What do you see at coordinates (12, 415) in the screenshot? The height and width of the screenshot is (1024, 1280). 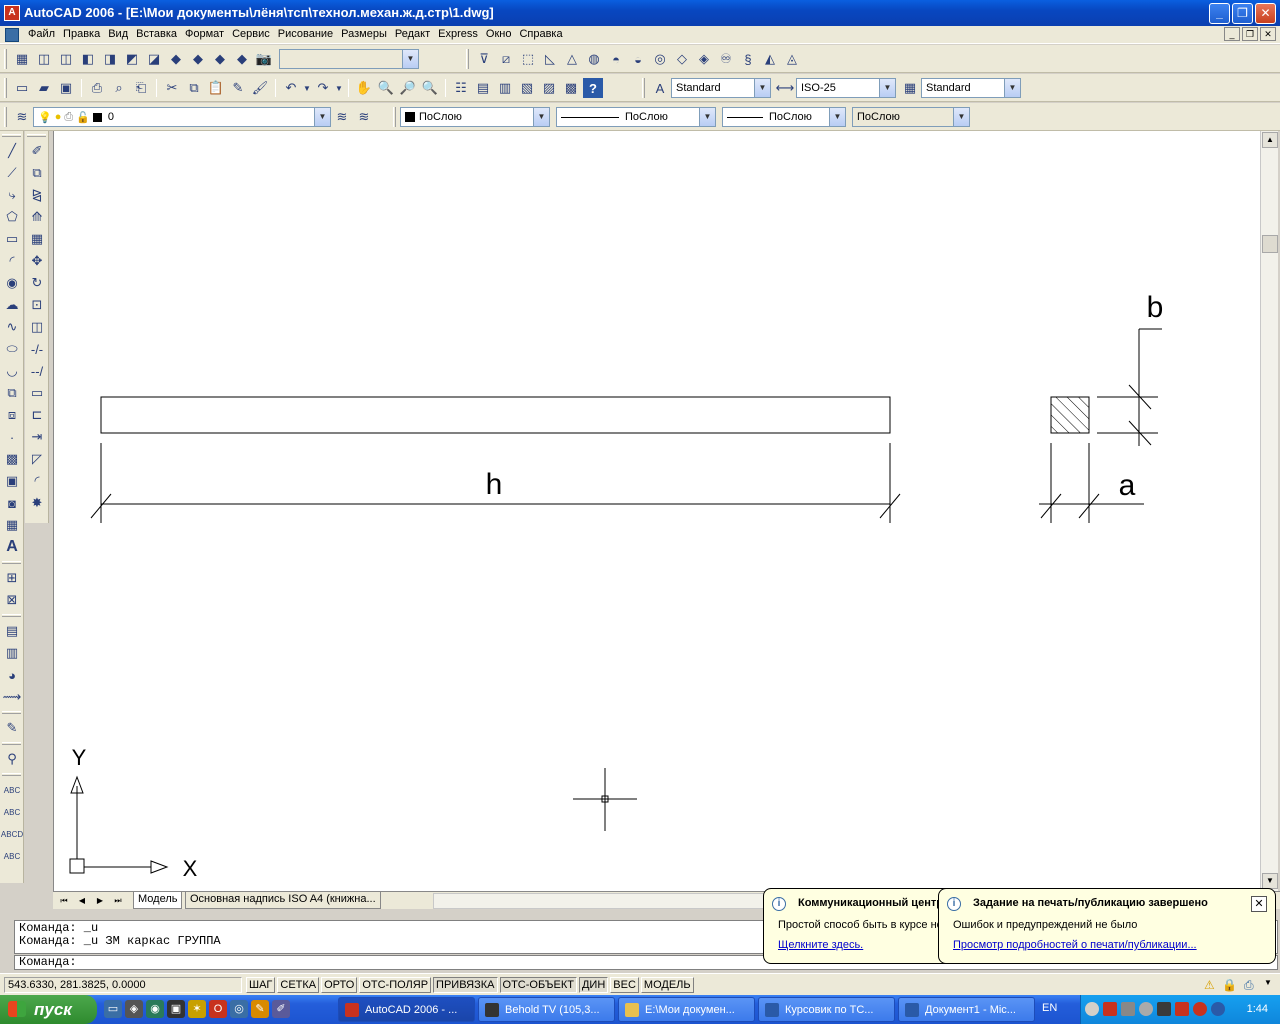 I see `make-block-icon: ⧈` at bounding box center [12, 415].